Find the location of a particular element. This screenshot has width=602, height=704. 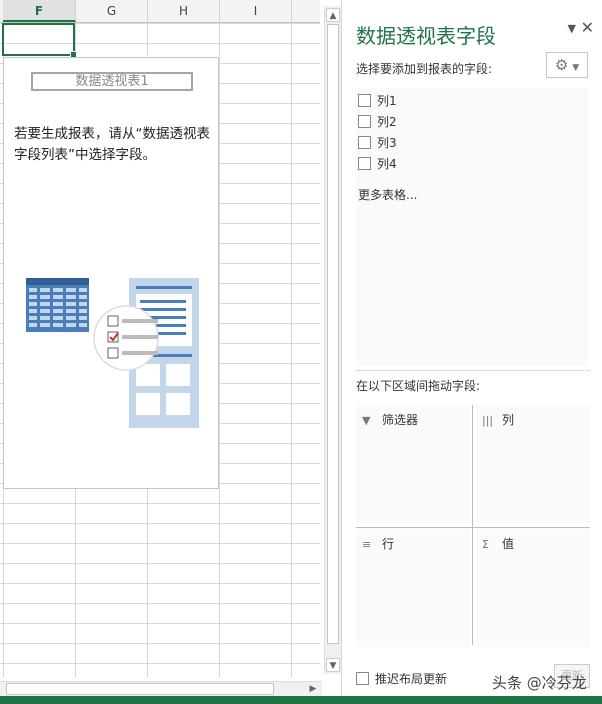

column-header-i: I is located at coordinates (256, 11).